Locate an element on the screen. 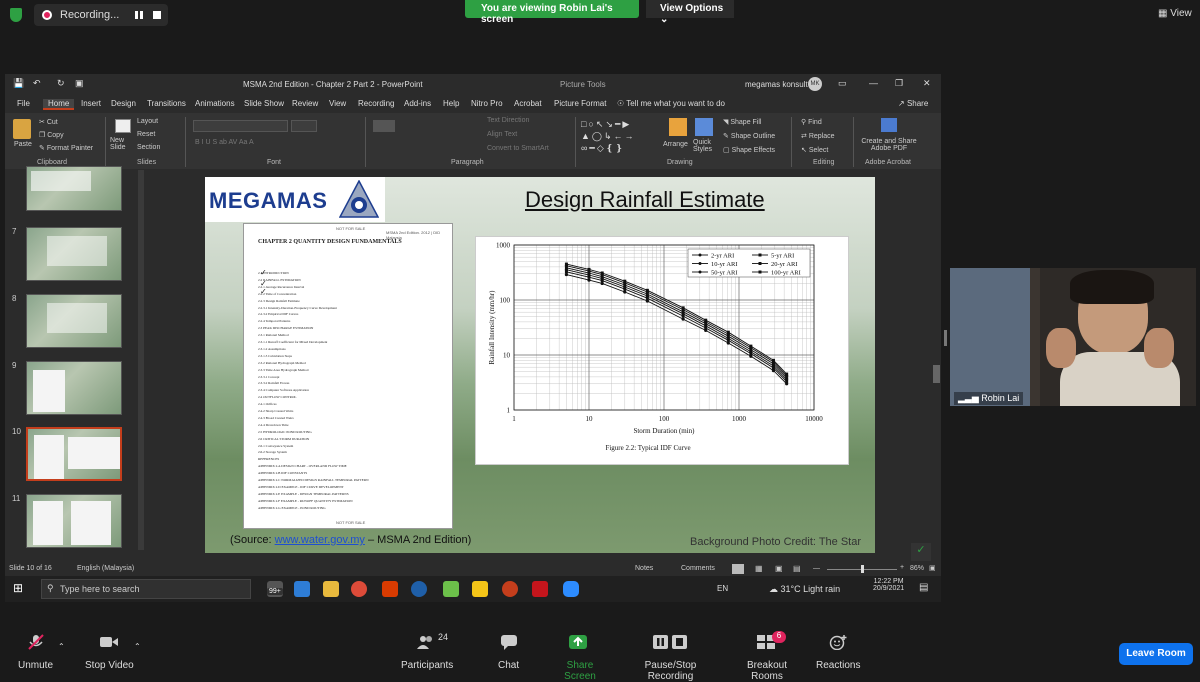 The image size is (1200, 682). arrange-label: Arrange is located at coordinates (675, 144).